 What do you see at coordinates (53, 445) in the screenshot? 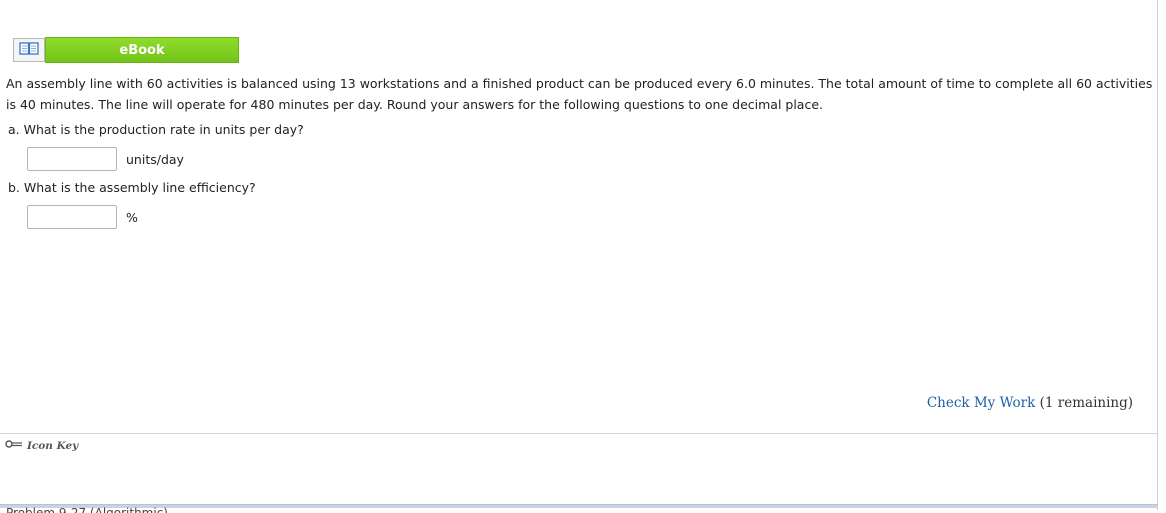
I see `icon-key-label: Icon Key` at bounding box center [53, 445].